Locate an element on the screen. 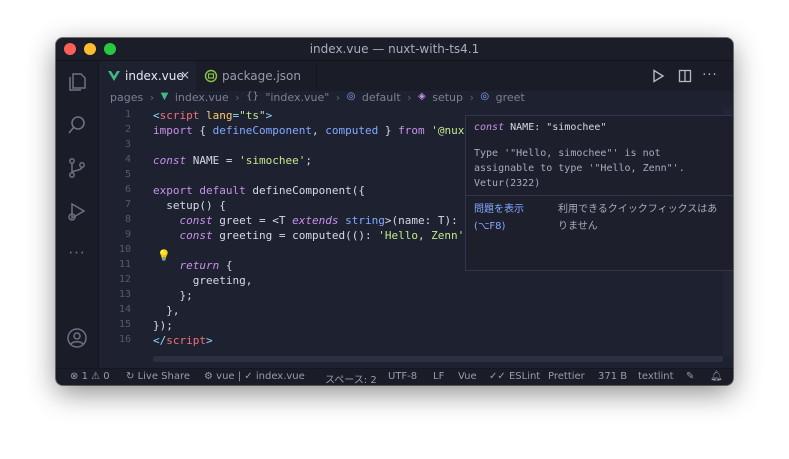 This screenshot has width=789, height=459. line-number: 1 is located at coordinates (127, 114).